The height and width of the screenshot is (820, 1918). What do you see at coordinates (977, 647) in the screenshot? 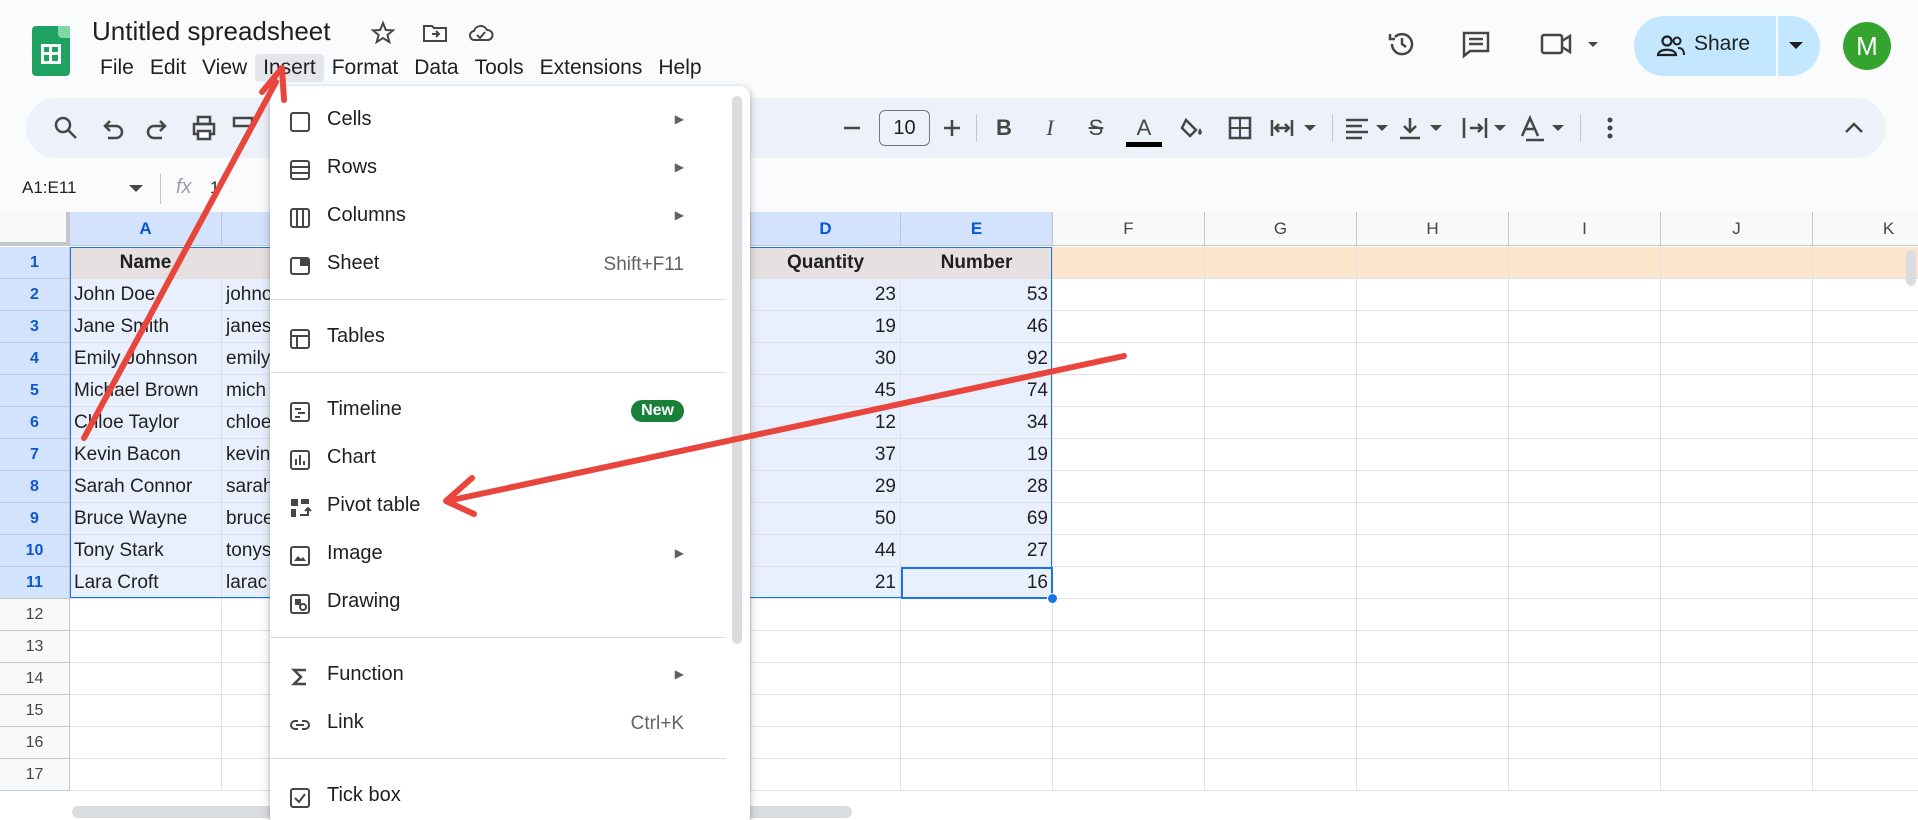
I see `cell-e13` at bounding box center [977, 647].